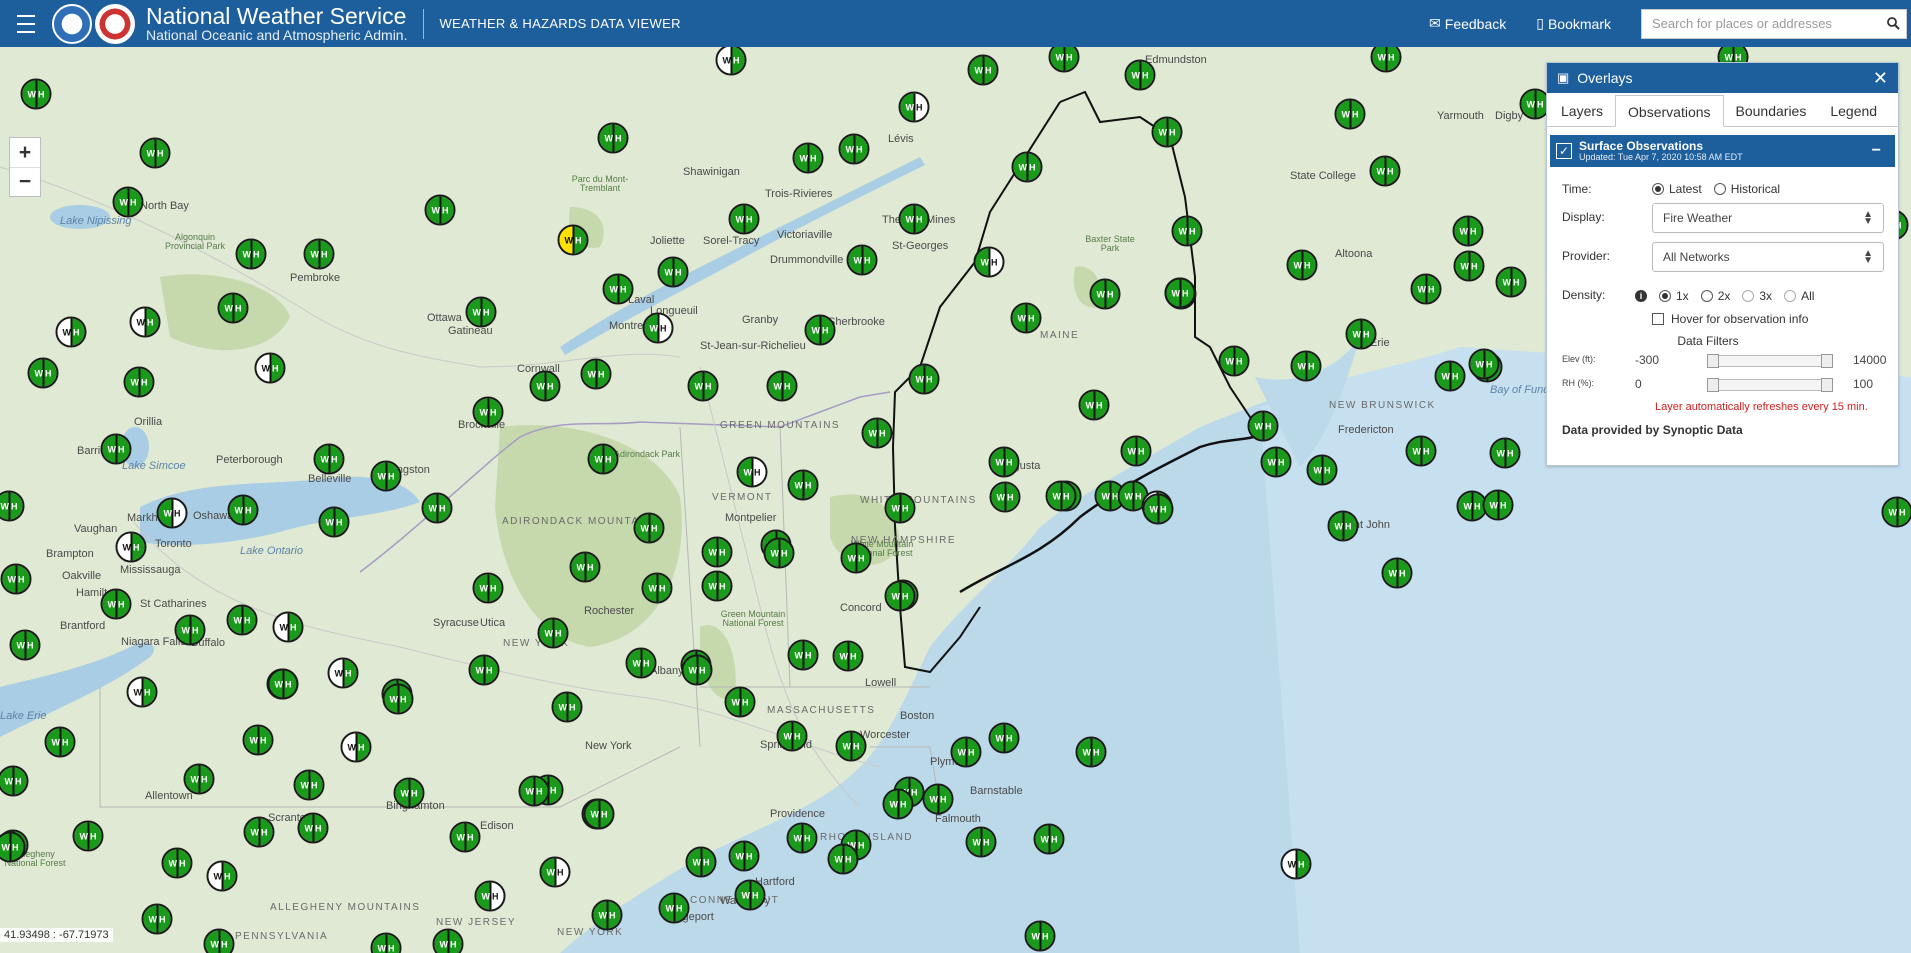 The image size is (1911, 953). I want to click on density-2x-radio, so click(1706, 296).